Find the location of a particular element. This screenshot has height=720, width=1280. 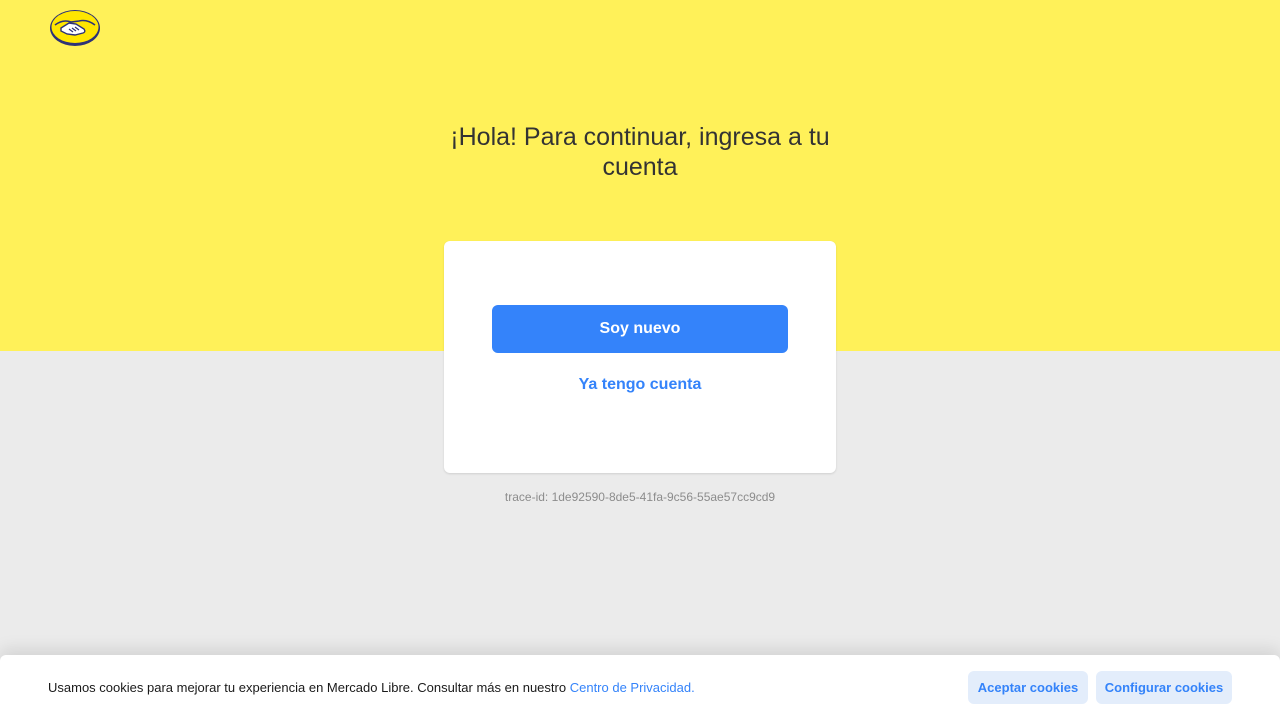

ya-tengo-cuenta-link: Ya tengo cuenta is located at coordinates (640, 385).